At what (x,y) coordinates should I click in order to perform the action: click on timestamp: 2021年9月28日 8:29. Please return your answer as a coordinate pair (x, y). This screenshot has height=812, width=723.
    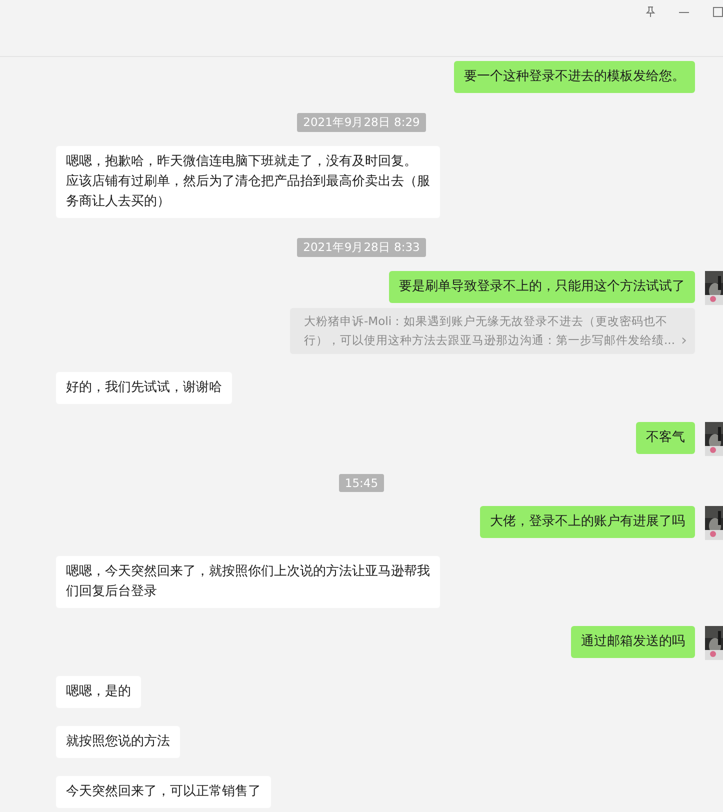
    Looking at the image, I should click on (361, 122).